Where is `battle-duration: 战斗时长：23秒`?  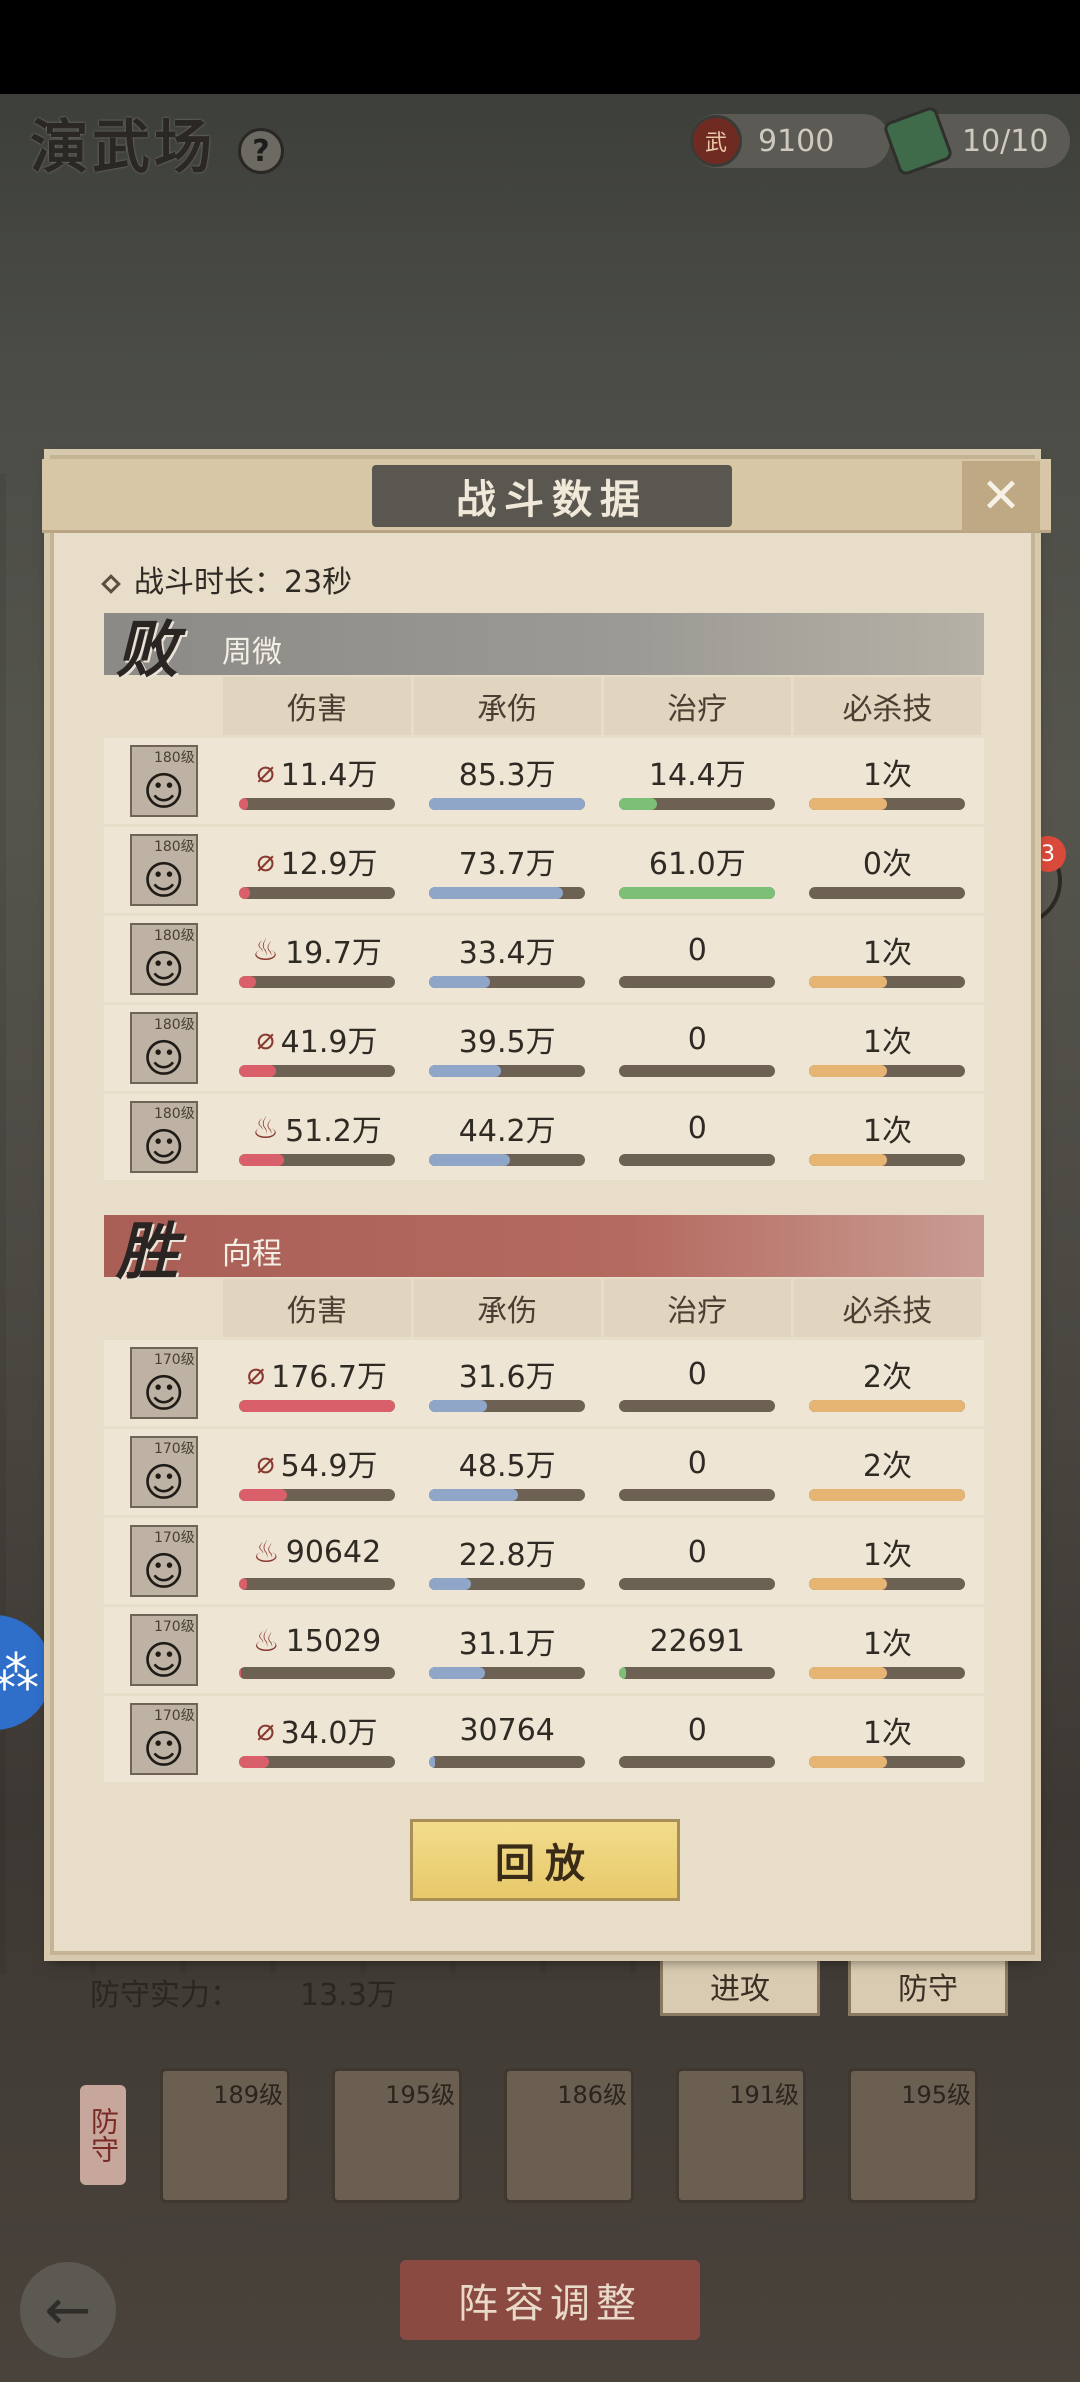 battle-duration: 战斗时长：23秒 is located at coordinates (226, 579).